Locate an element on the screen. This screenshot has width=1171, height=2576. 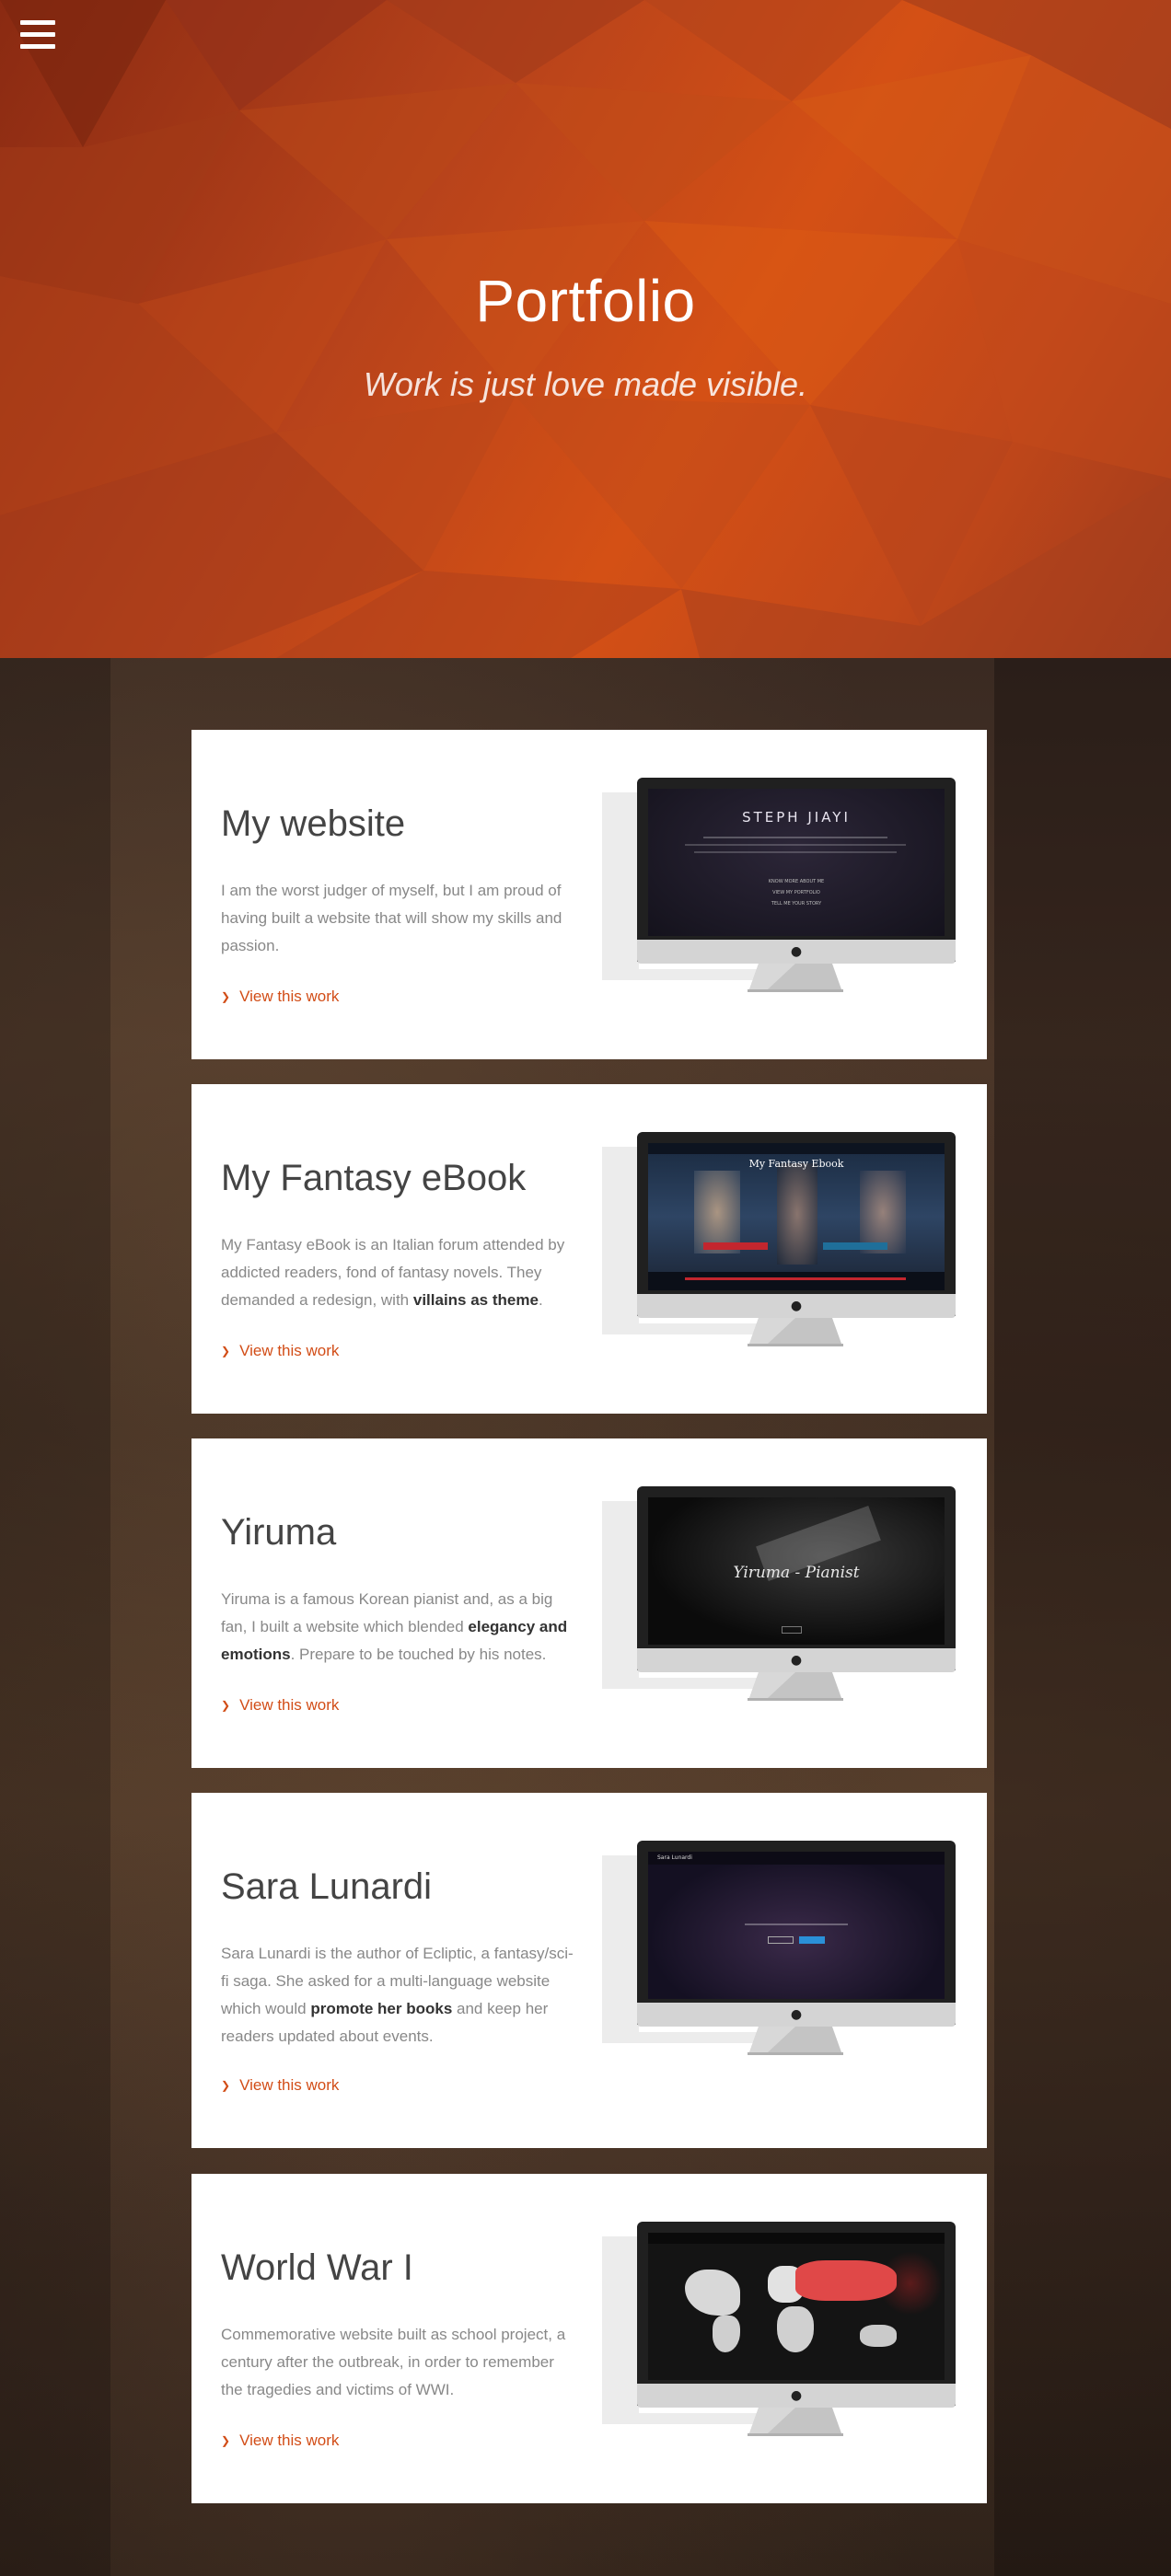
screen-item: TELL ME YOUR STORY is located at coordinates (796, 904).